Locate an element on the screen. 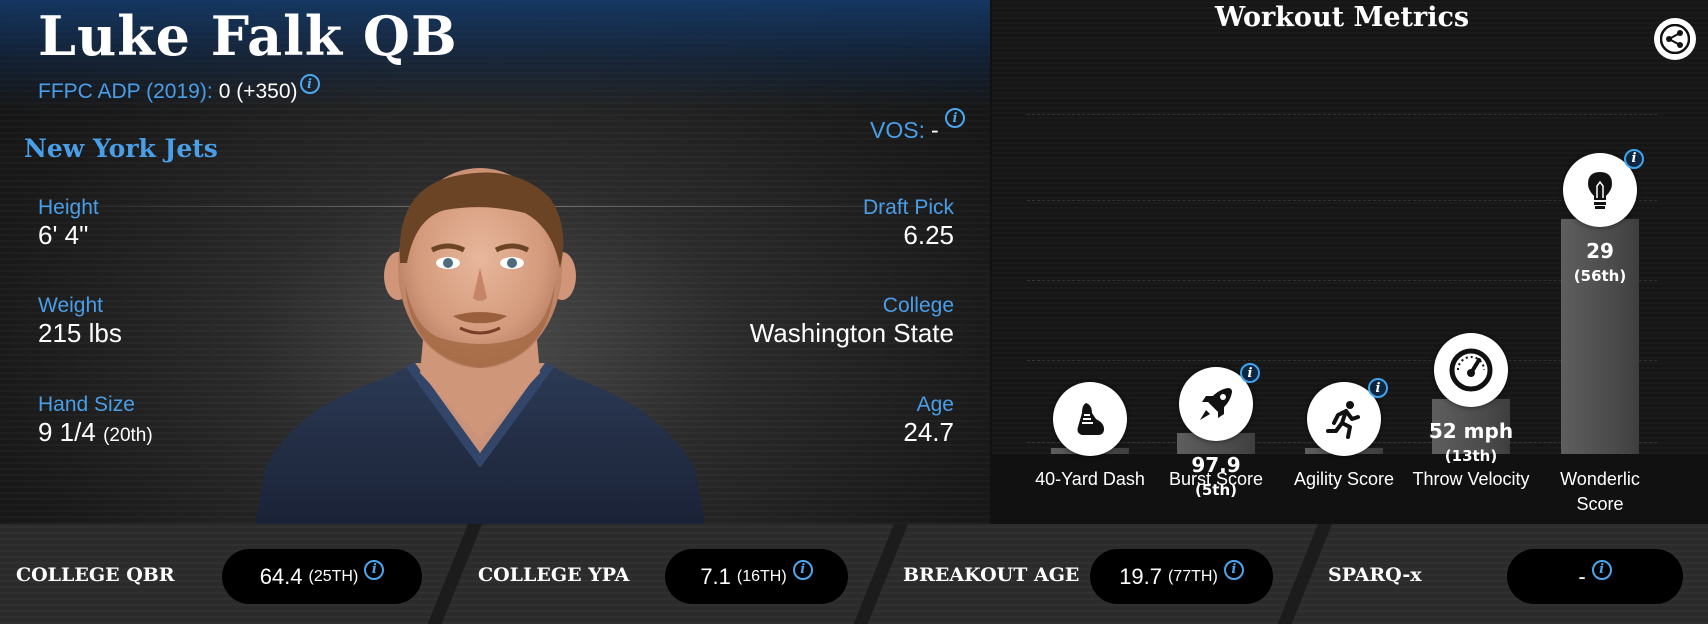 The height and width of the screenshot is (624, 1708). college-ypa-label: COLLEGE YPA is located at coordinates (554, 575).